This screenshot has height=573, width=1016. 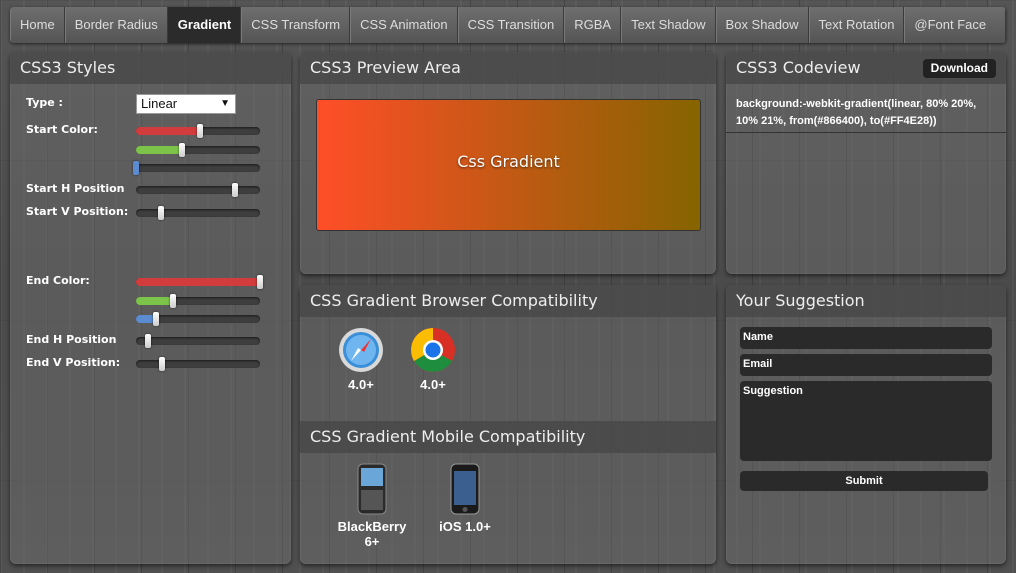 I want to click on start-green-slider, so click(x=198, y=150).